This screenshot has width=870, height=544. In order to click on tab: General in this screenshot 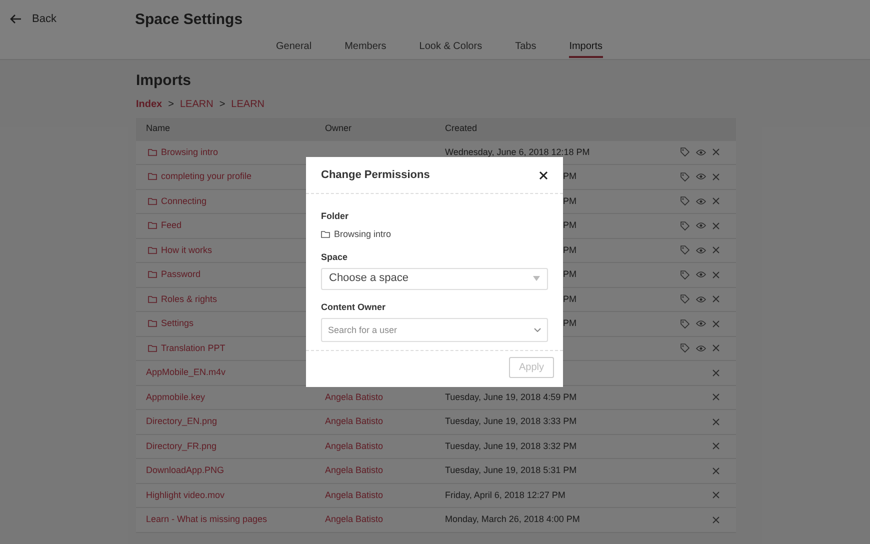, I will do `click(294, 48)`.